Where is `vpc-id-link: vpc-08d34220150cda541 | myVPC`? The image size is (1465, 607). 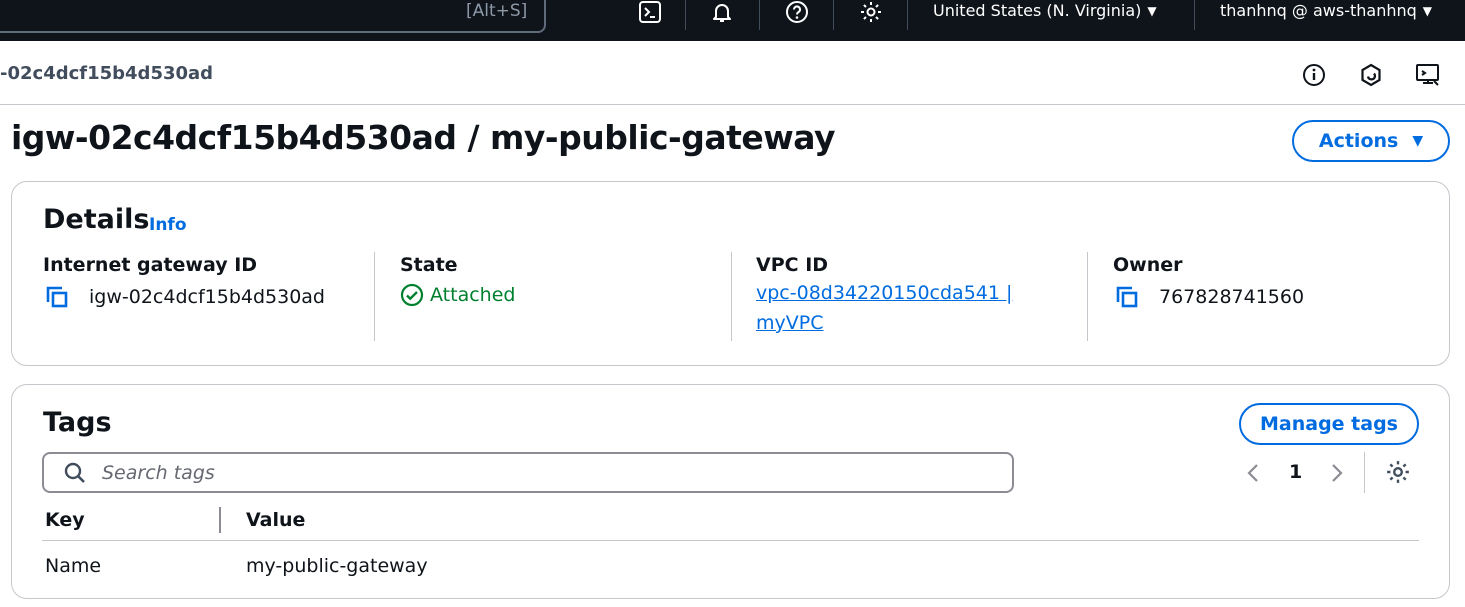 vpc-id-link: vpc-08d34220150cda541 | myVPC is located at coordinates (884, 308).